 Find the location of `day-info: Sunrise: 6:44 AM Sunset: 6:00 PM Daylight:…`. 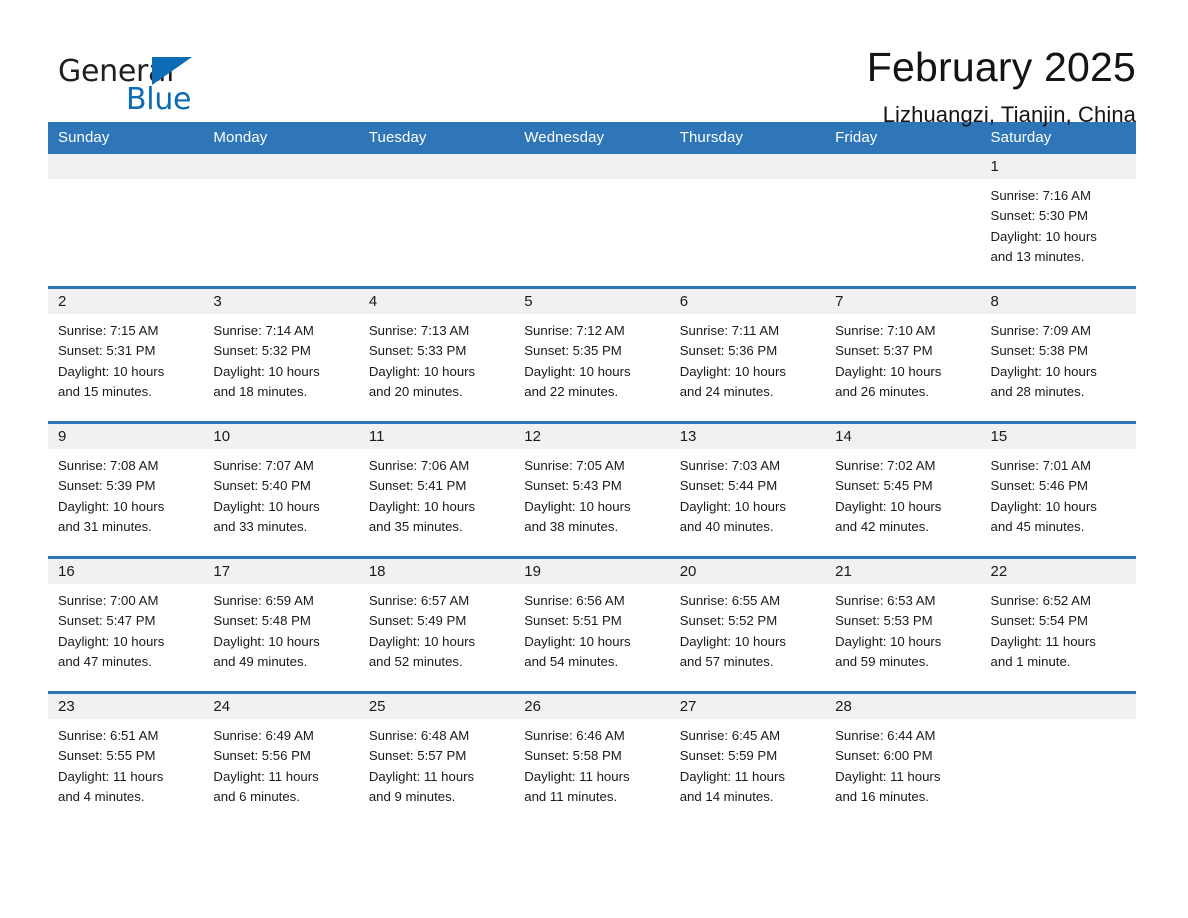

day-info: Sunrise: 6:44 AM Sunset: 6:00 PM Daylight:… is located at coordinates (902, 763).